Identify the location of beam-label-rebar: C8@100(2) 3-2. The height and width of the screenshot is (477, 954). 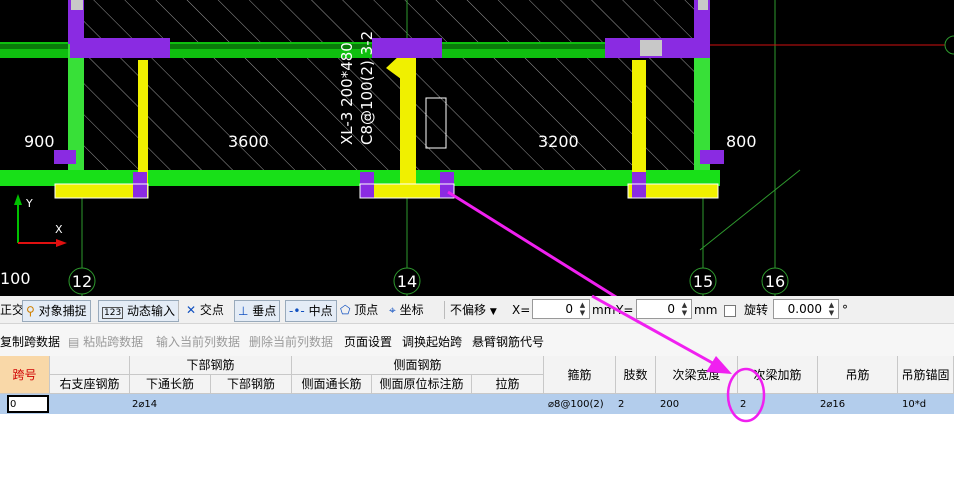
(367, 88).